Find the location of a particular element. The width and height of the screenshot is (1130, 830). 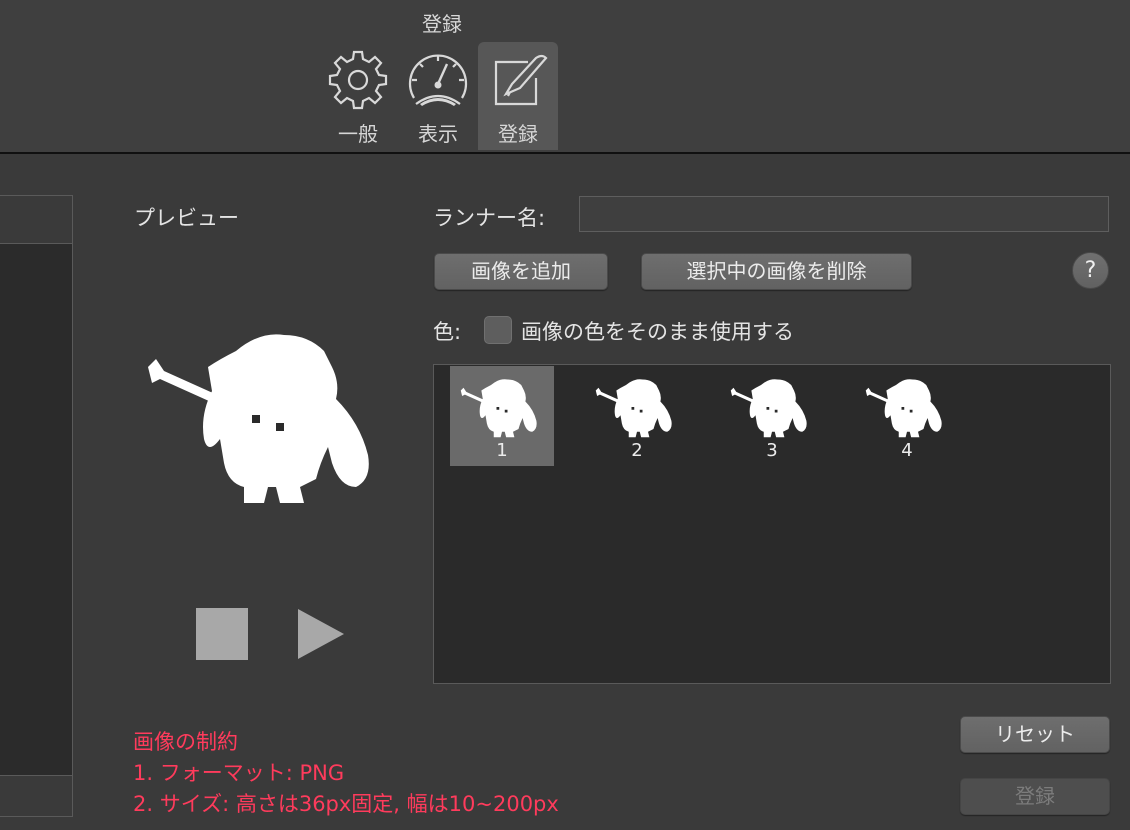

runner-preview-image is located at coordinates (268, 415).